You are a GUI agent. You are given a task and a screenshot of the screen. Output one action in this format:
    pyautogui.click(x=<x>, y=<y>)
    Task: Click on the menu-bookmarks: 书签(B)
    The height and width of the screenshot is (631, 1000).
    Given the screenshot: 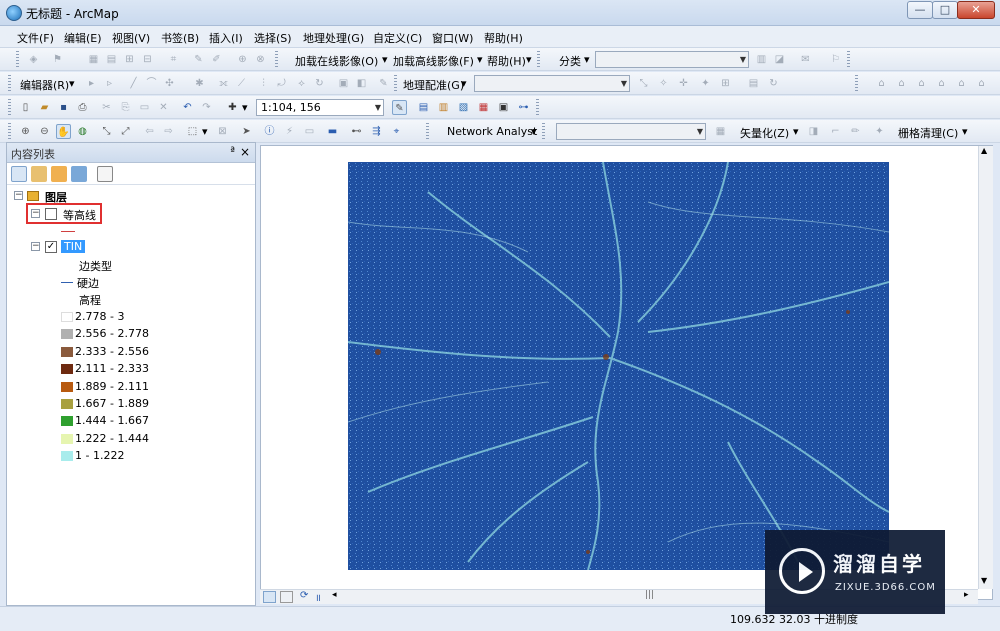 What is the action you would take?
    pyautogui.click(x=180, y=38)
    